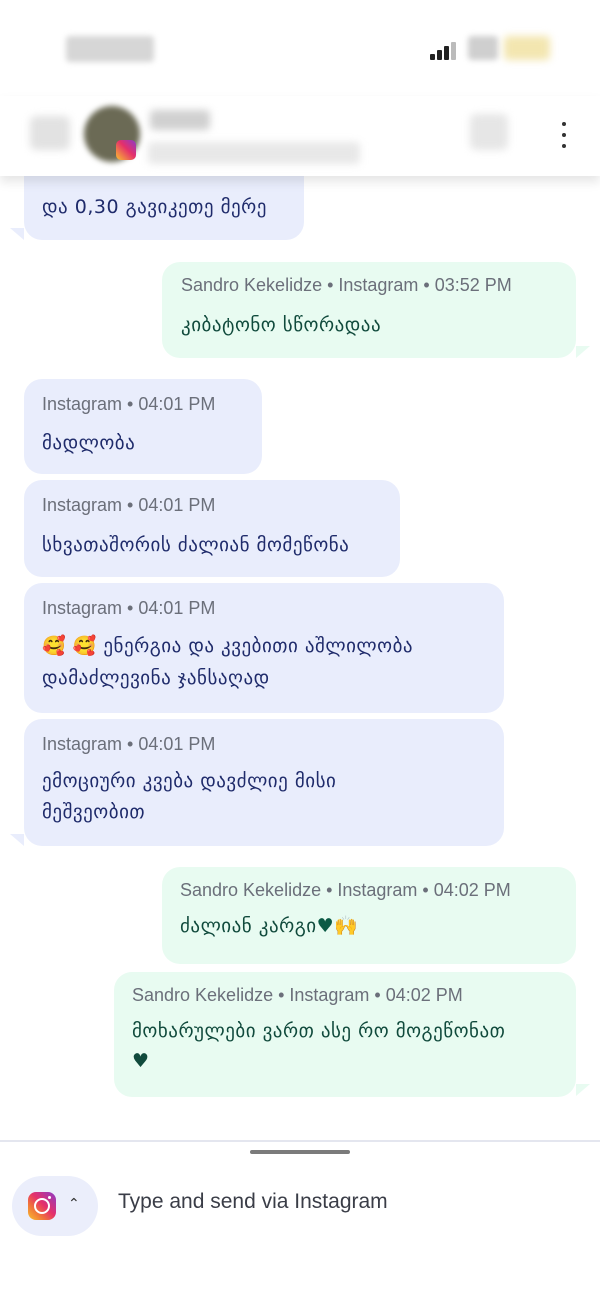 This screenshot has width=600, height=1304. Describe the element at coordinates (300, 136) in the screenshot. I see `chat-header` at that location.